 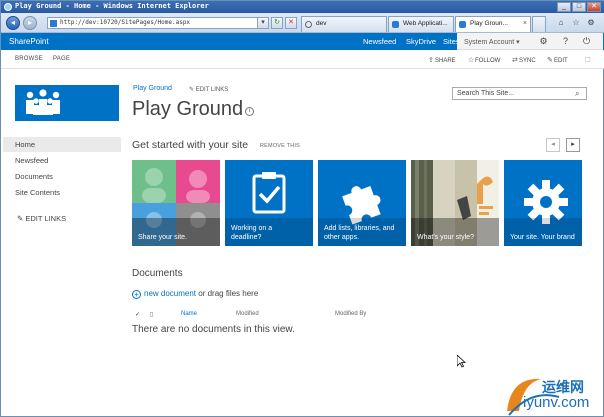 I want to click on previous-tile-button: ◂, so click(x=553, y=145).